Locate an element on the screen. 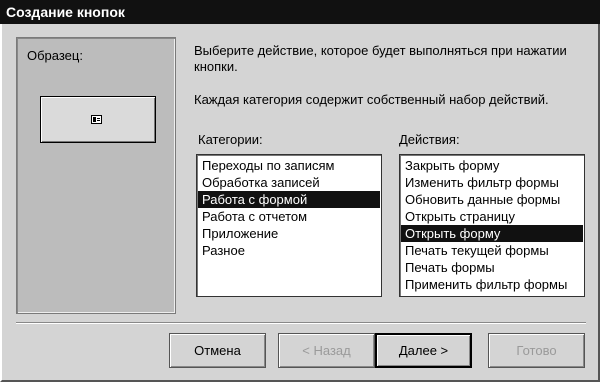 This screenshot has width=600, height=382. category-item: Переходы по записям is located at coordinates (289, 165).